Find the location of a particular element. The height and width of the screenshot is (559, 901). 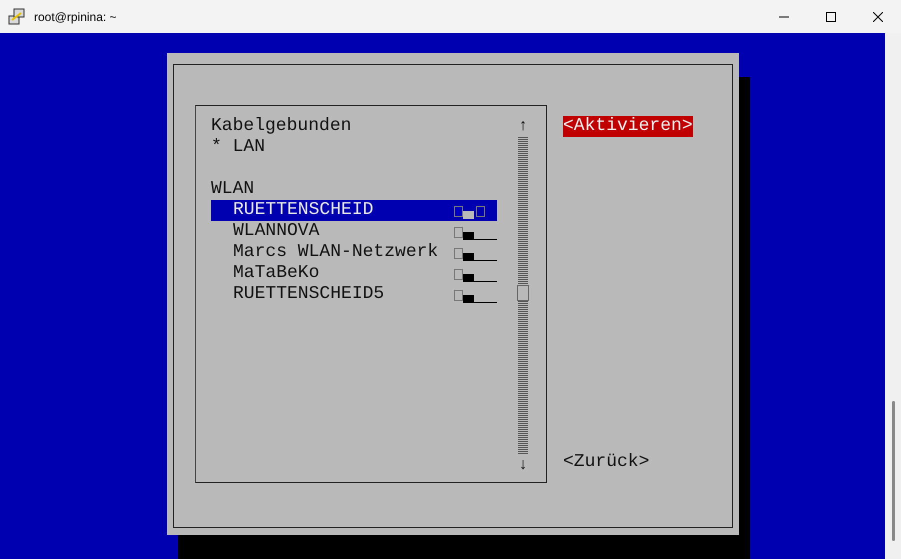

terminal-app-icon is located at coordinates (17, 17).